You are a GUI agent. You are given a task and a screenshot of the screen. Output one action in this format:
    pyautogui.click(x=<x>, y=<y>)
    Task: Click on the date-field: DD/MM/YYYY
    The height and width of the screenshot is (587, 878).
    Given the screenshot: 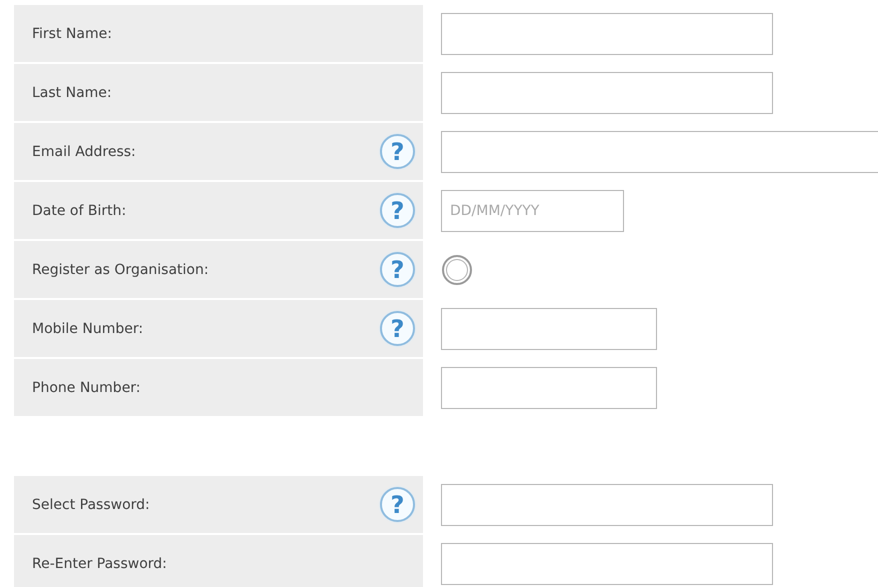 What is the action you would take?
    pyautogui.click(x=532, y=211)
    